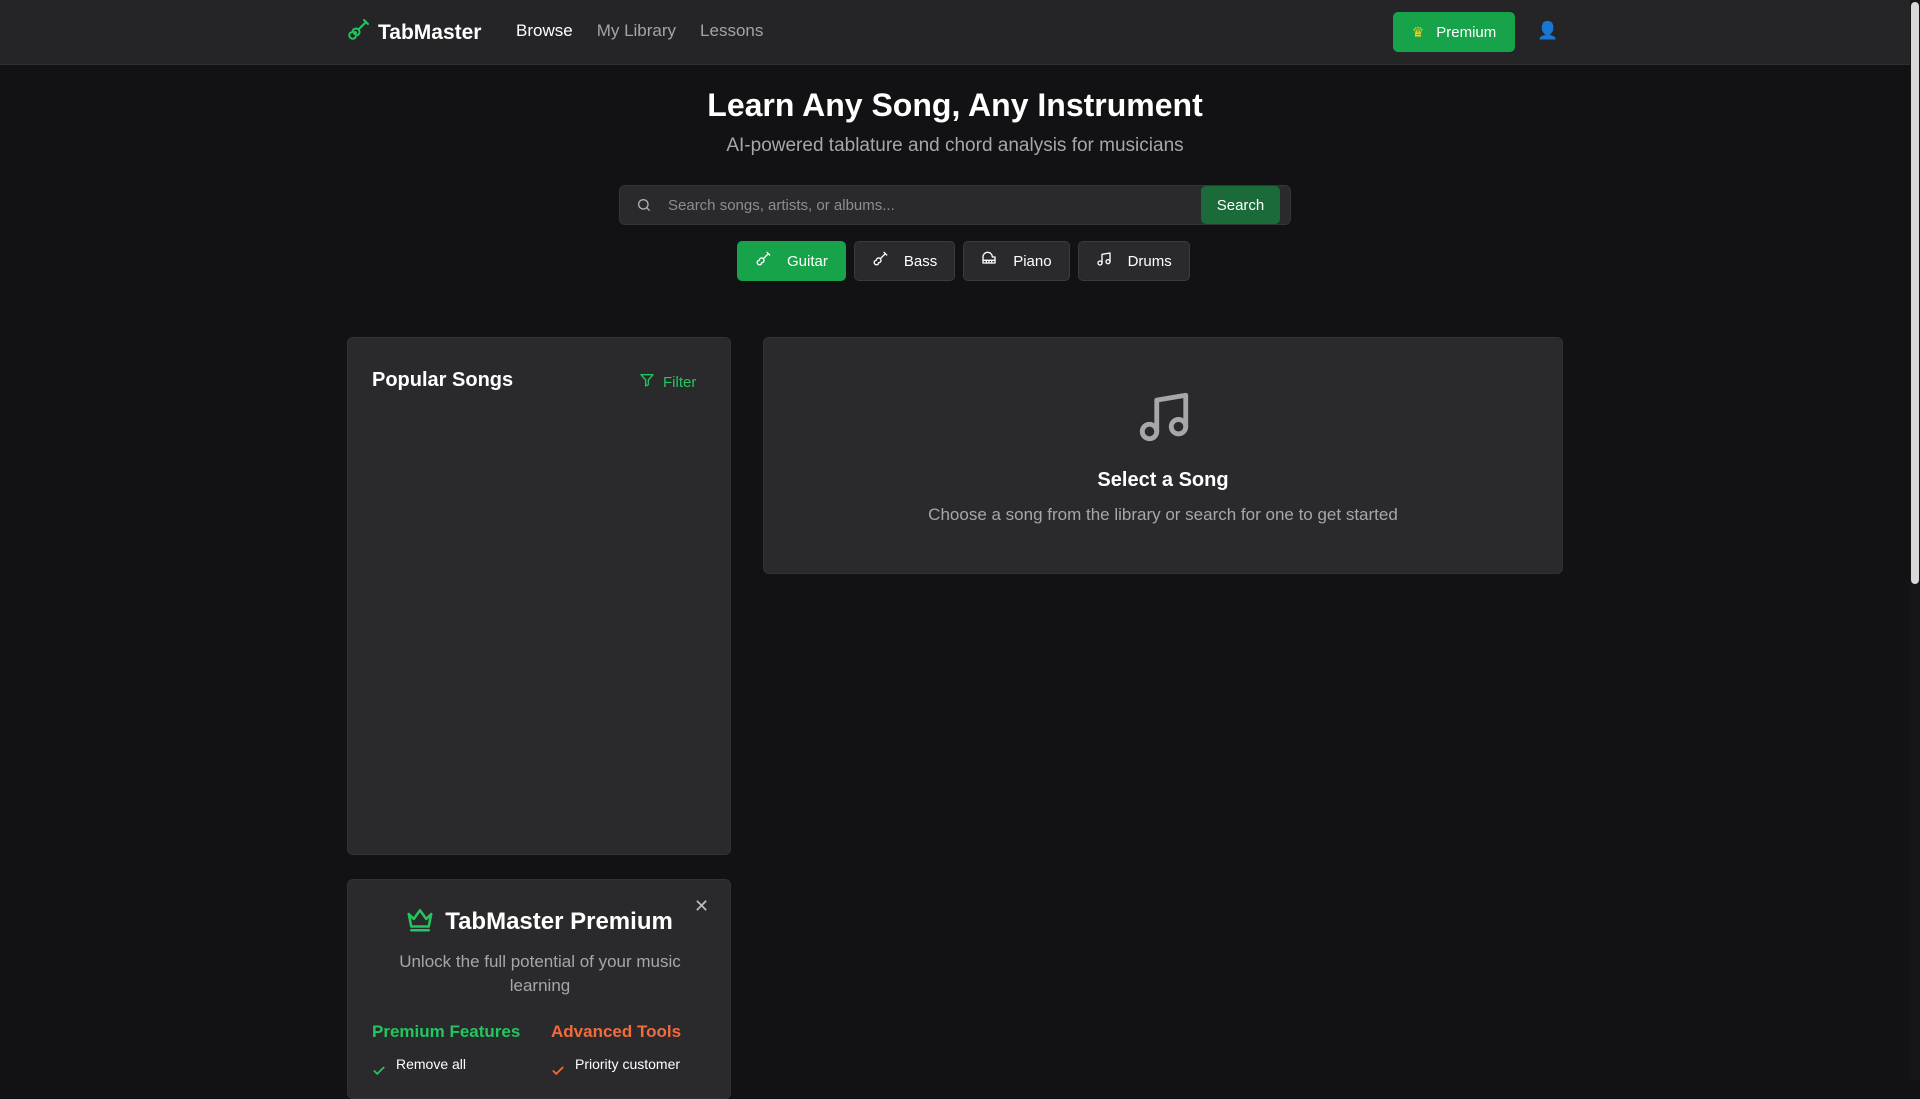 The height and width of the screenshot is (1099, 1920). I want to click on brand-logo: TabMaster, so click(413, 32).